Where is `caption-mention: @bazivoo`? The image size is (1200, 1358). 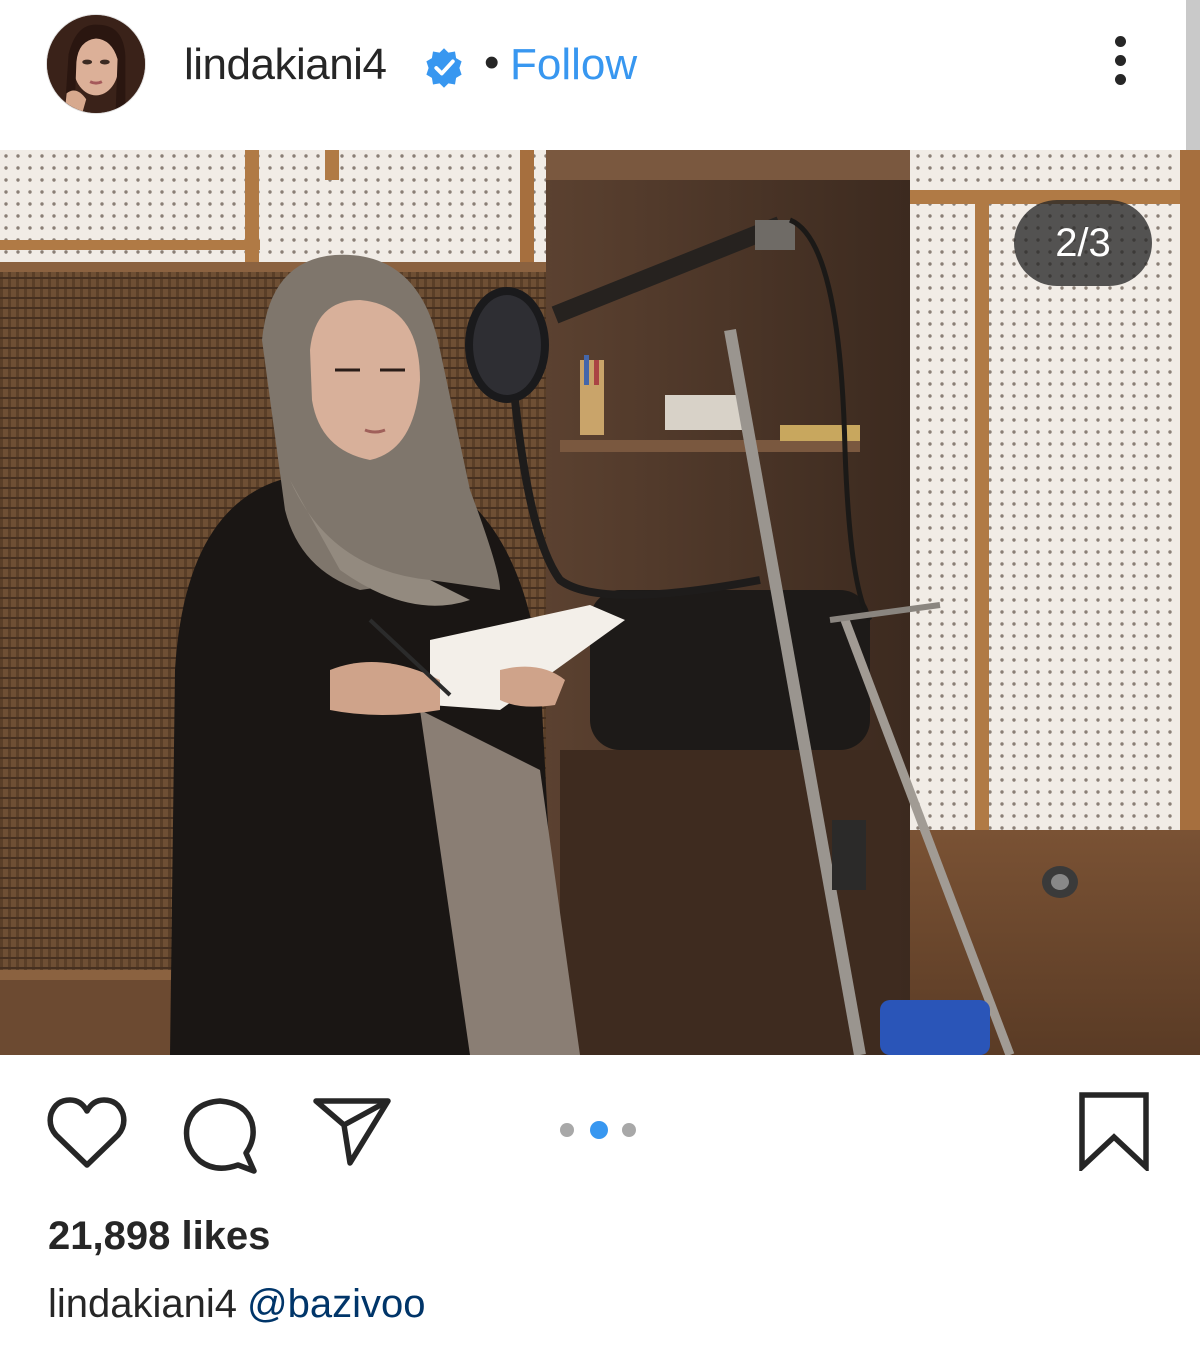
caption-mention: @bazivoo is located at coordinates (336, 1304).